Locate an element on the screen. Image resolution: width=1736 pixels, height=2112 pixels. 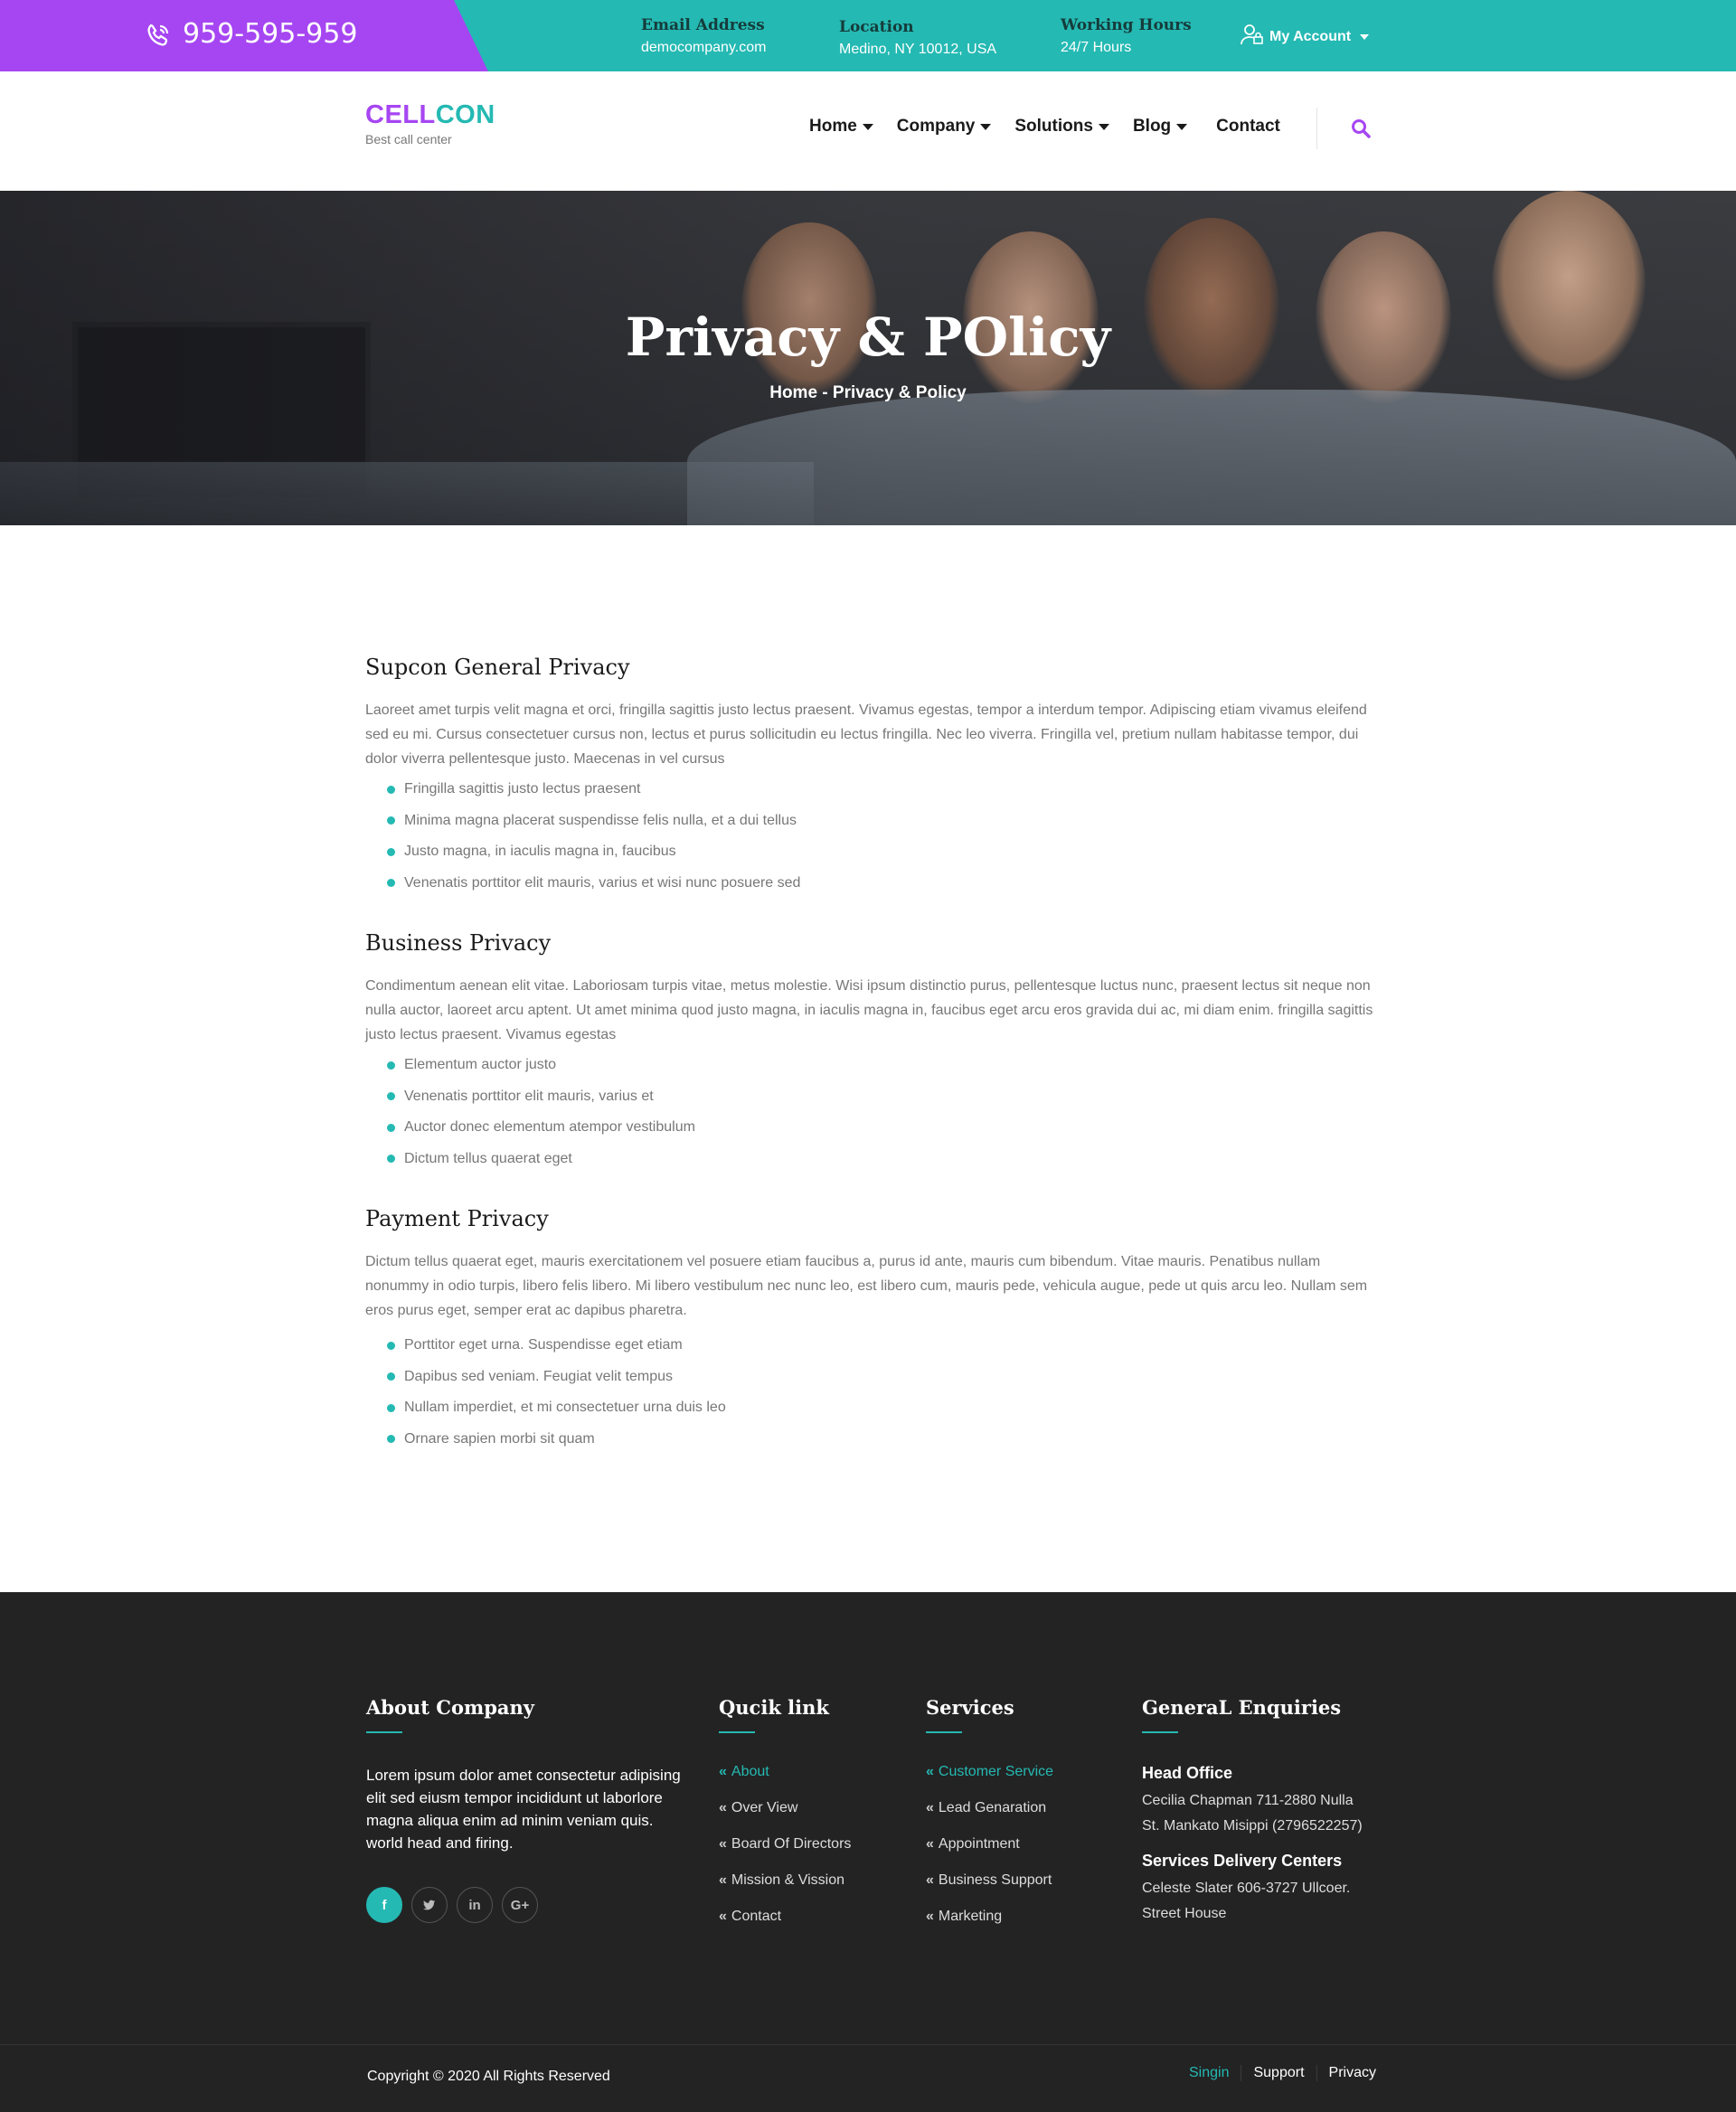
nav-solutions: Solutions is located at coordinates (1061, 127).